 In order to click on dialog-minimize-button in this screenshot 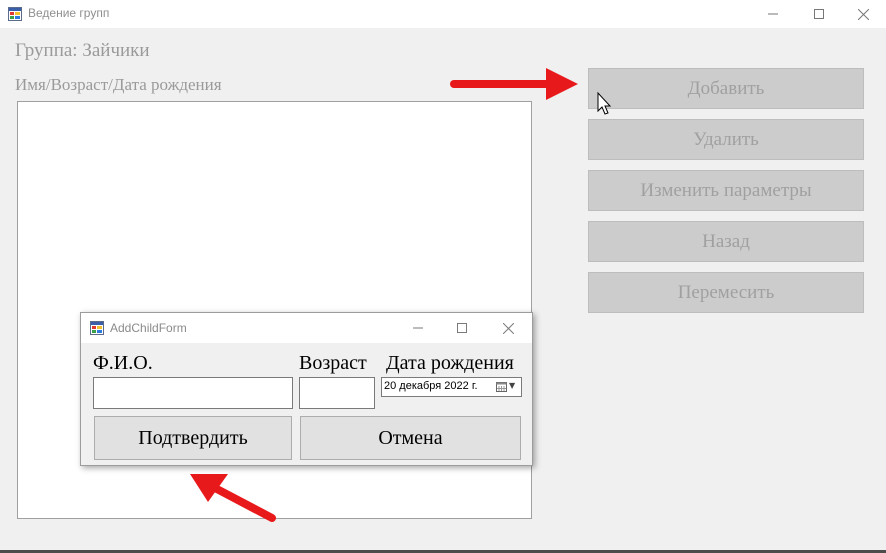, I will do `click(418, 328)`.